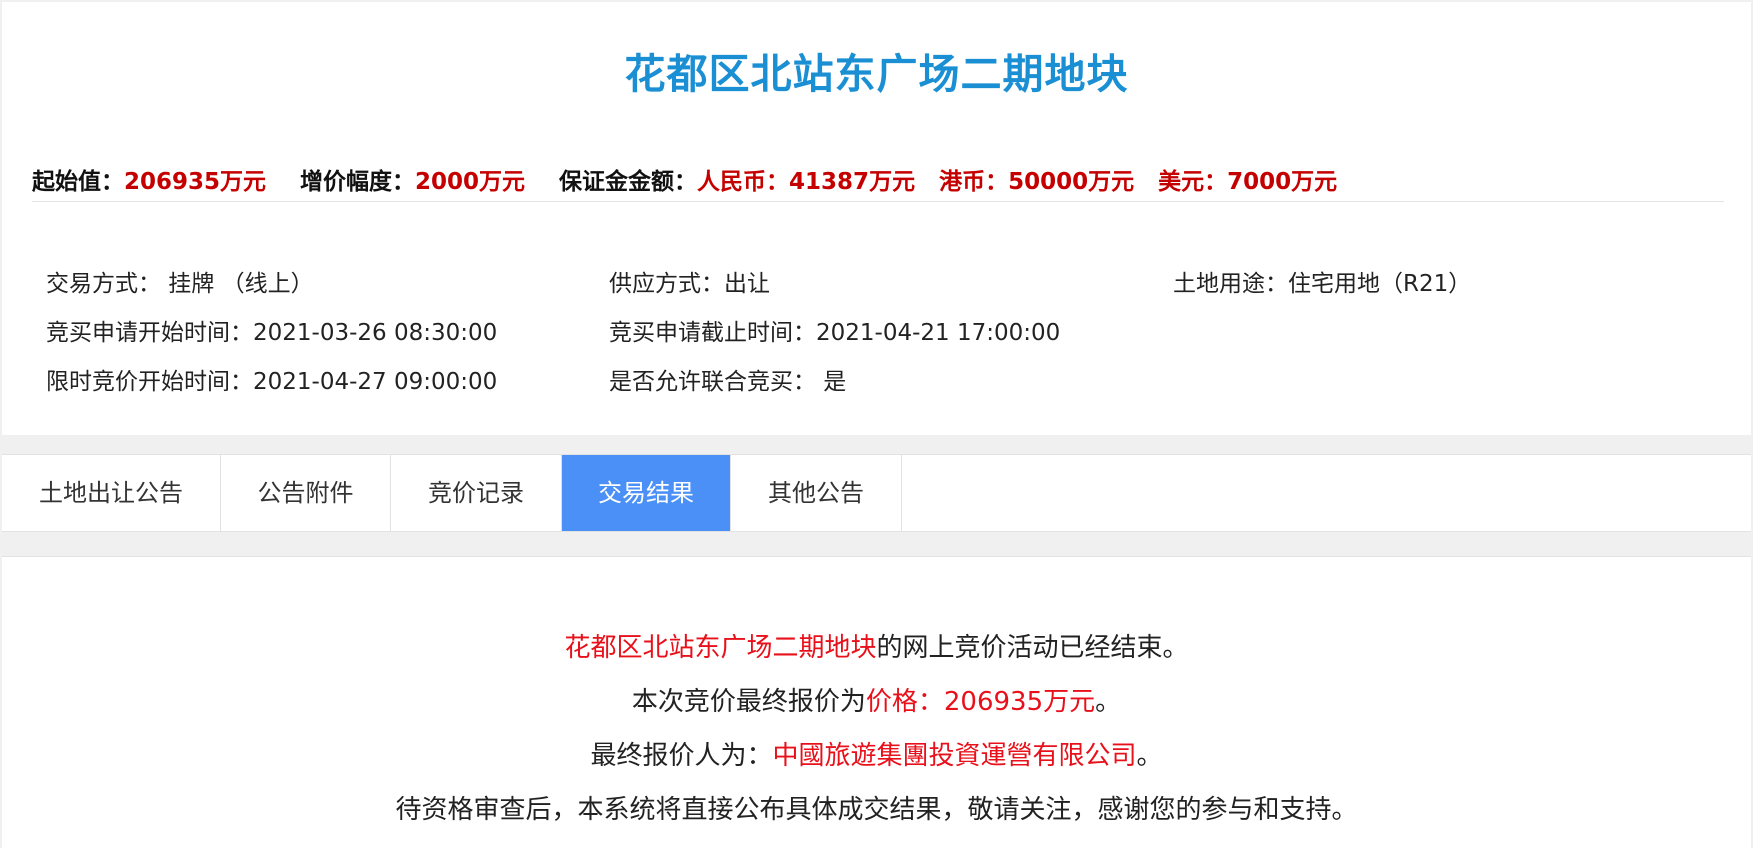 The image size is (1753, 848). I want to click on result-land-name: 花都区北站东广场二期地块, so click(720, 648).